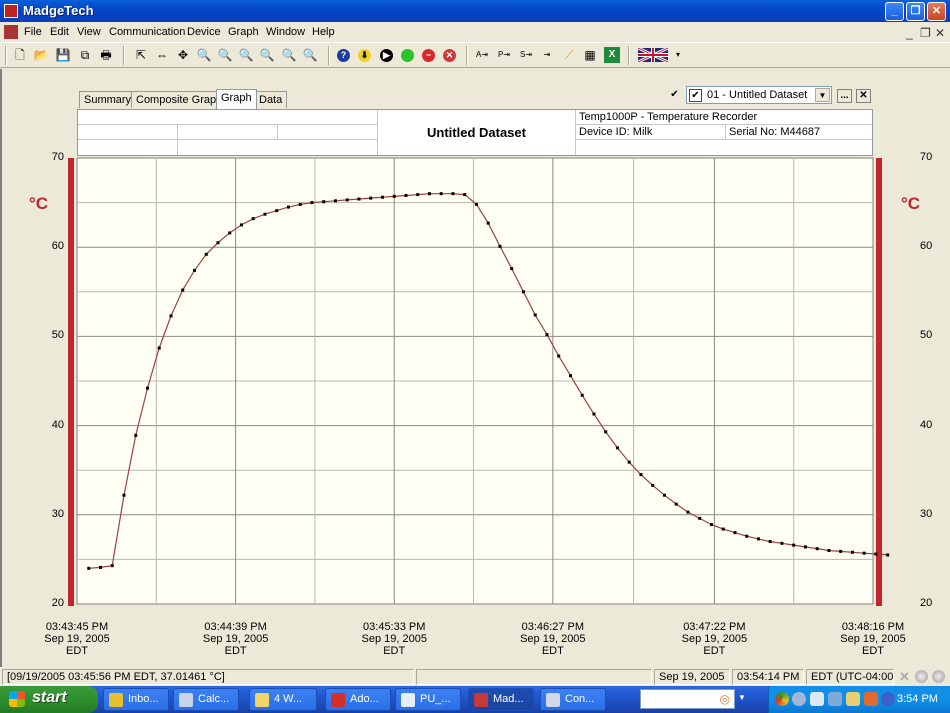 This screenshot has width=950, height=713. What do you see at coordinates (817, 699) in the screenshot?
I see `tray-pen-icon` at bounding box center [817, 699].